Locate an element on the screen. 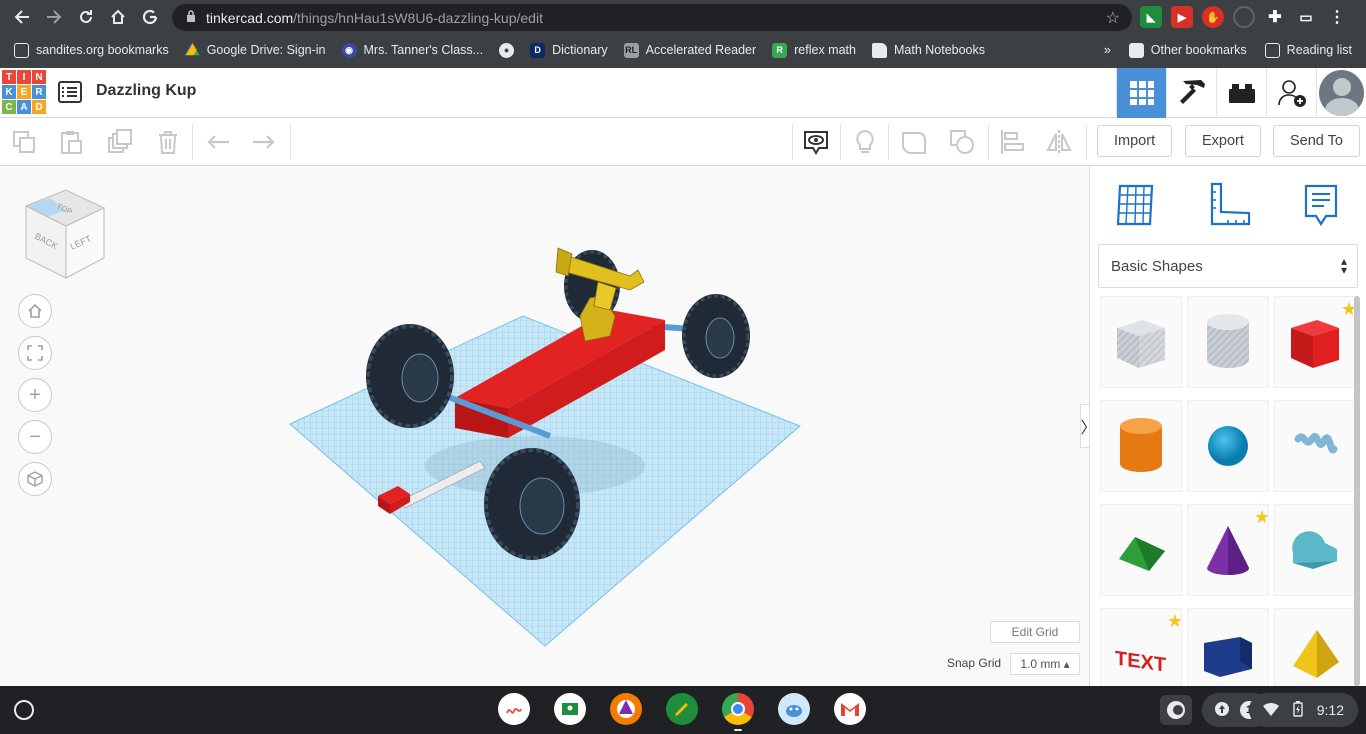 Image resolution: width=1366 pixels, height=734 pixels. logo-letter: K is located at coordinates (9, 92).